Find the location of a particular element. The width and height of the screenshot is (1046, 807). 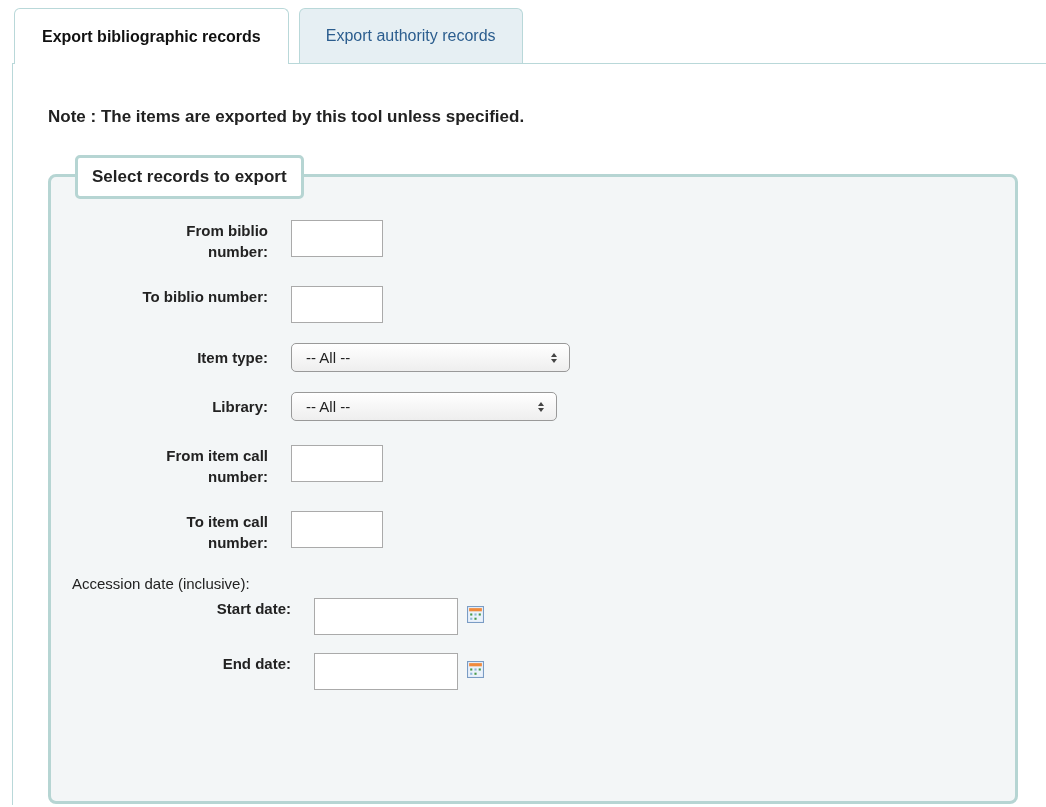

note-text: Note : The items are exported by this tool unless specified. is located at coordinates (287, 117).